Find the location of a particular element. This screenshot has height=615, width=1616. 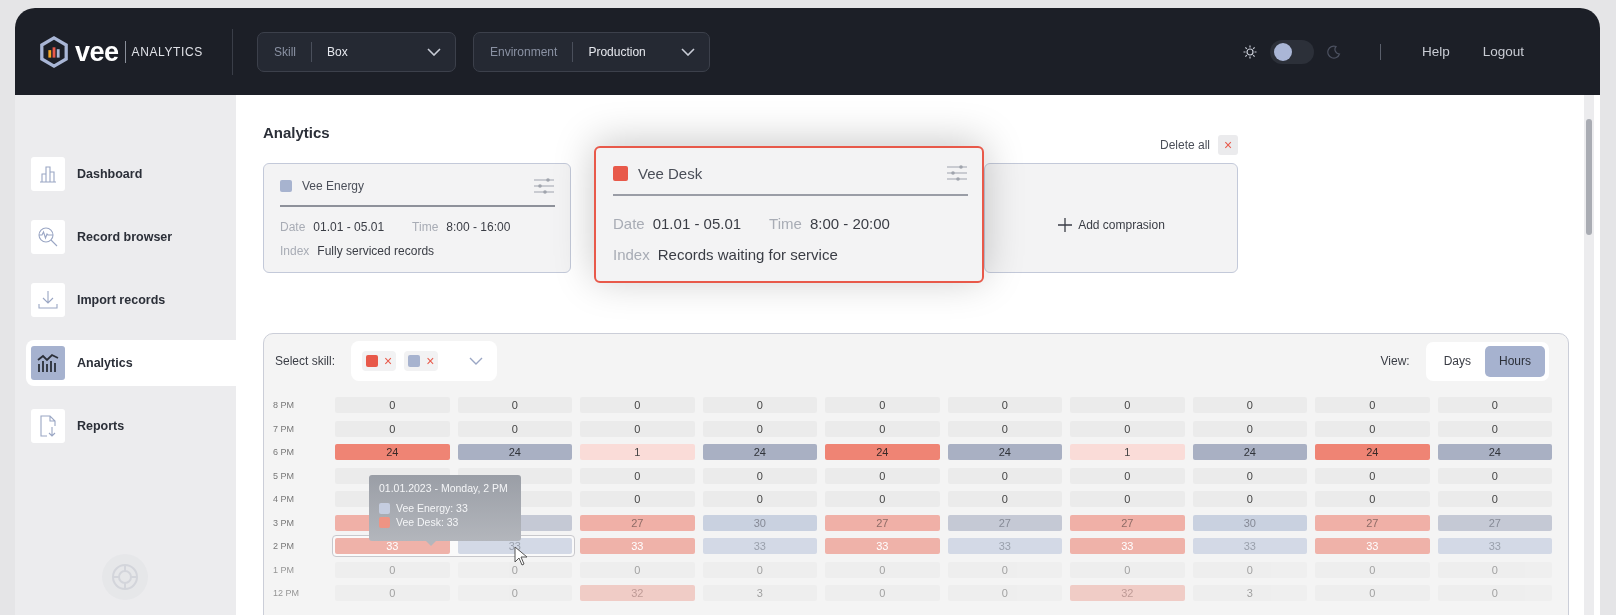

hour-label: 8 PM is located at coordinates (284, 405).